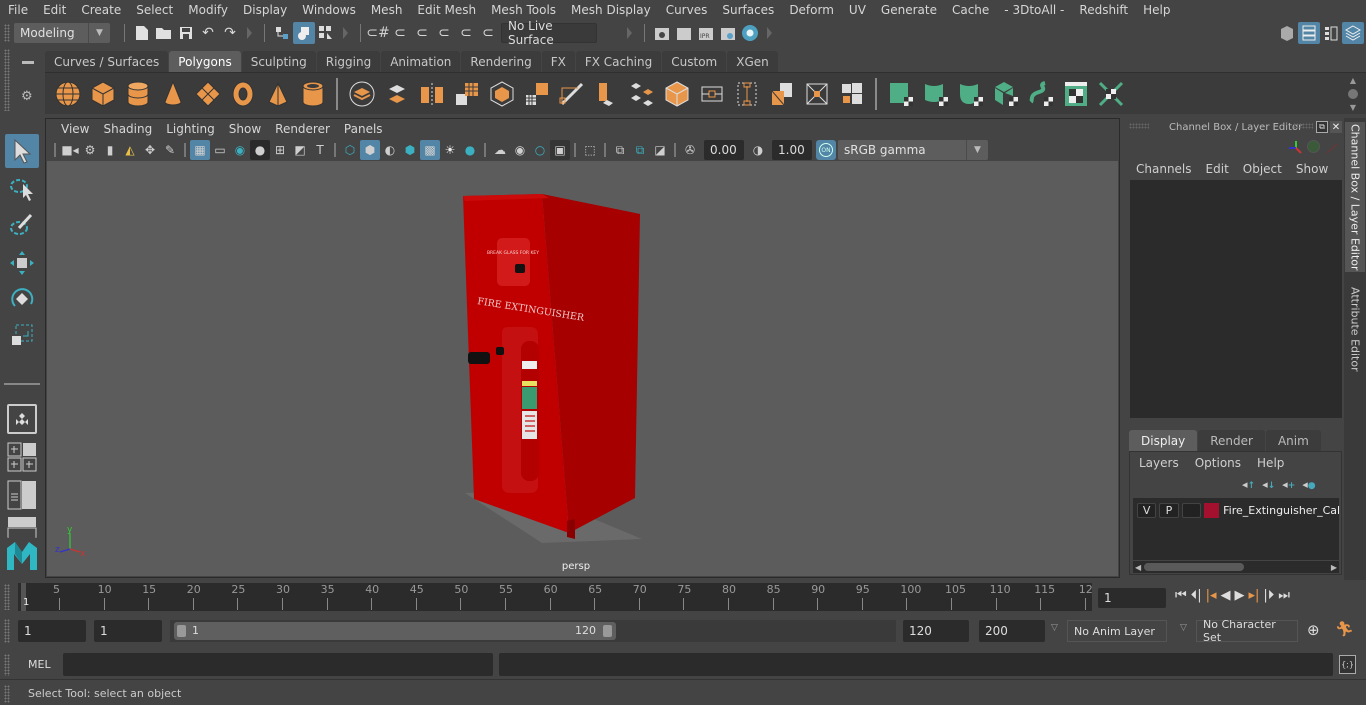 This screenshot has width=1366, height=705. What do you see at coordinates (1262, 169) in the screenshot?
I see `channel-object-menu: Object` at bounding box center [1262, 169].